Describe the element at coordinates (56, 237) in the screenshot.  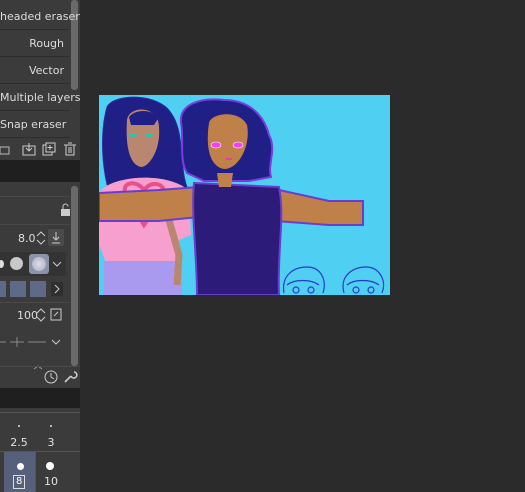
I see `pressure-icon` at that location.